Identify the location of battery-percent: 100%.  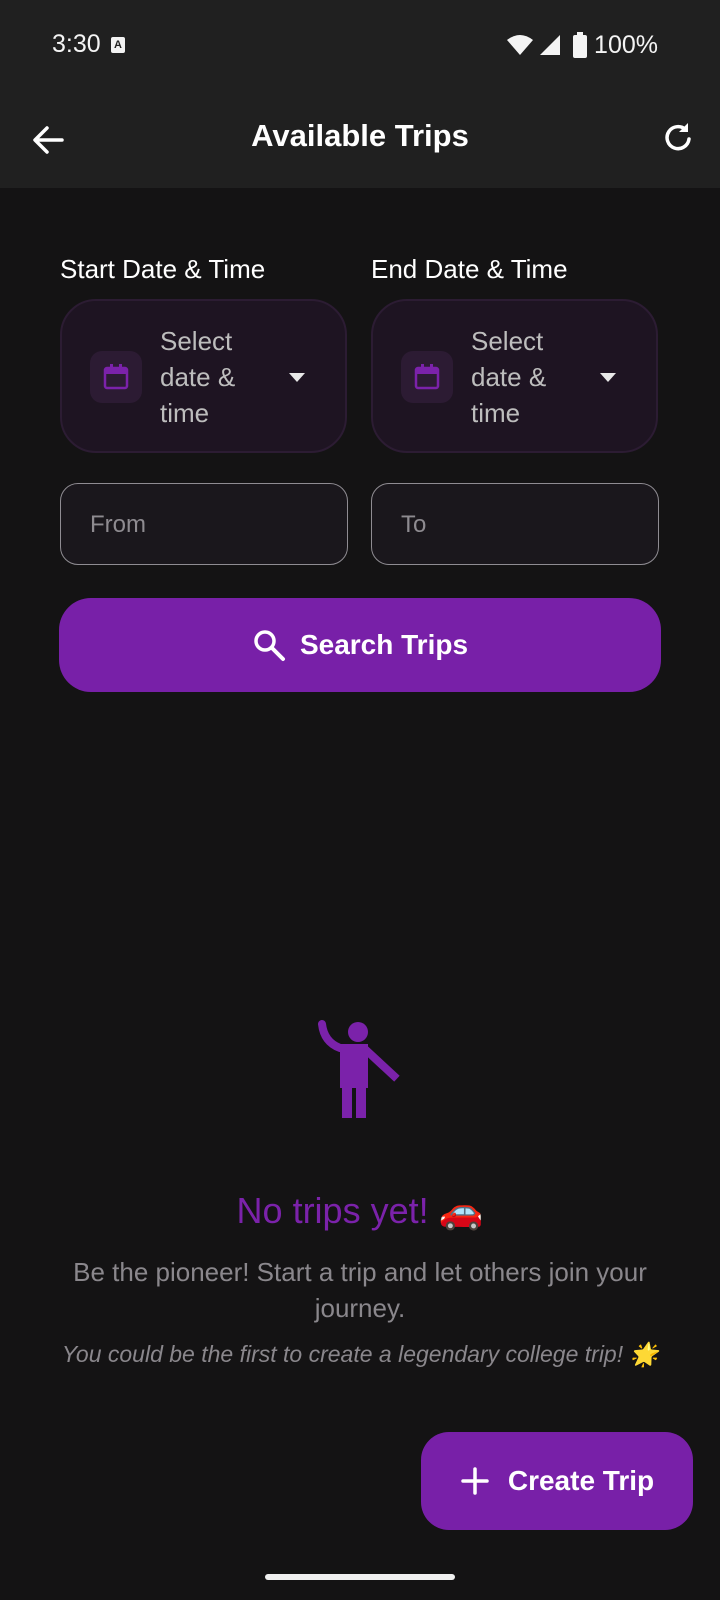
(626, 44).